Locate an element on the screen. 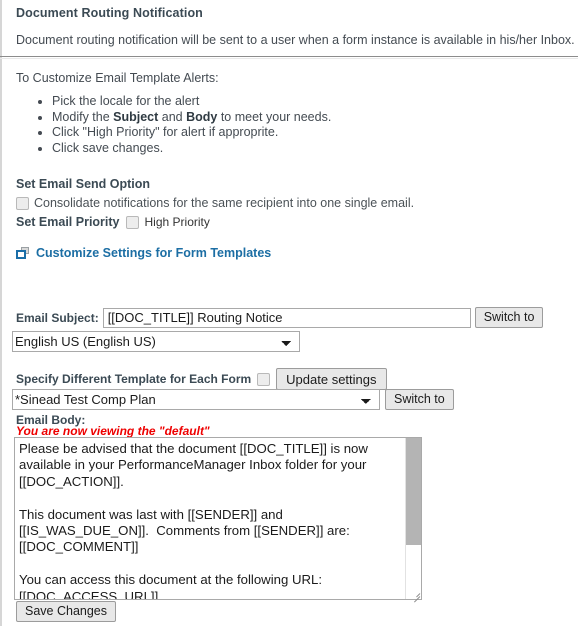 The height and width of the screenshot is (626, 578). popup-window-icon is located at coordinates (23, 253).